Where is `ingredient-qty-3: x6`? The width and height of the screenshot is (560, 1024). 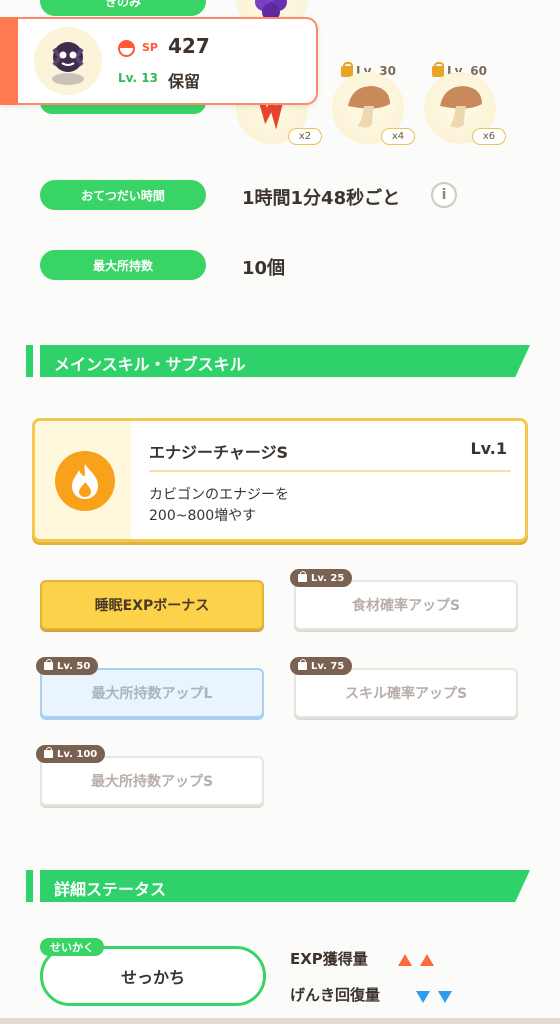
ingredient-qty-3: x6 is located at coordinates (489, 136).